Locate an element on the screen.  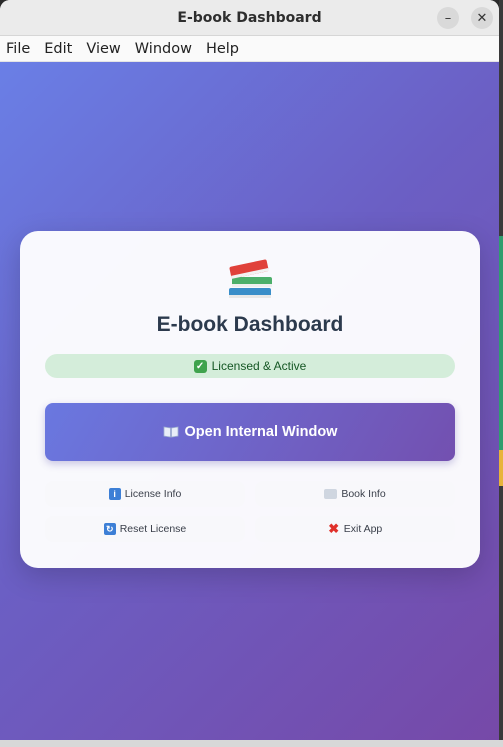
check-icon: ✓ is located at coordinates (200, 366).